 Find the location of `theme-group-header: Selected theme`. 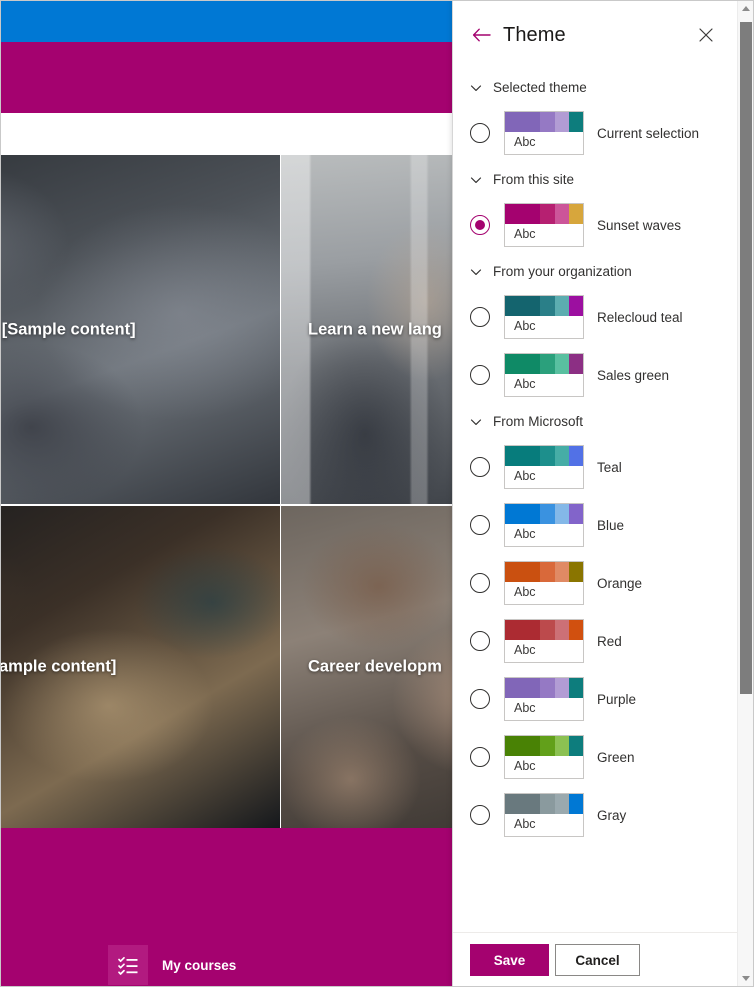

theme-group-header: Selected theme is located at coordinates (595, 87).